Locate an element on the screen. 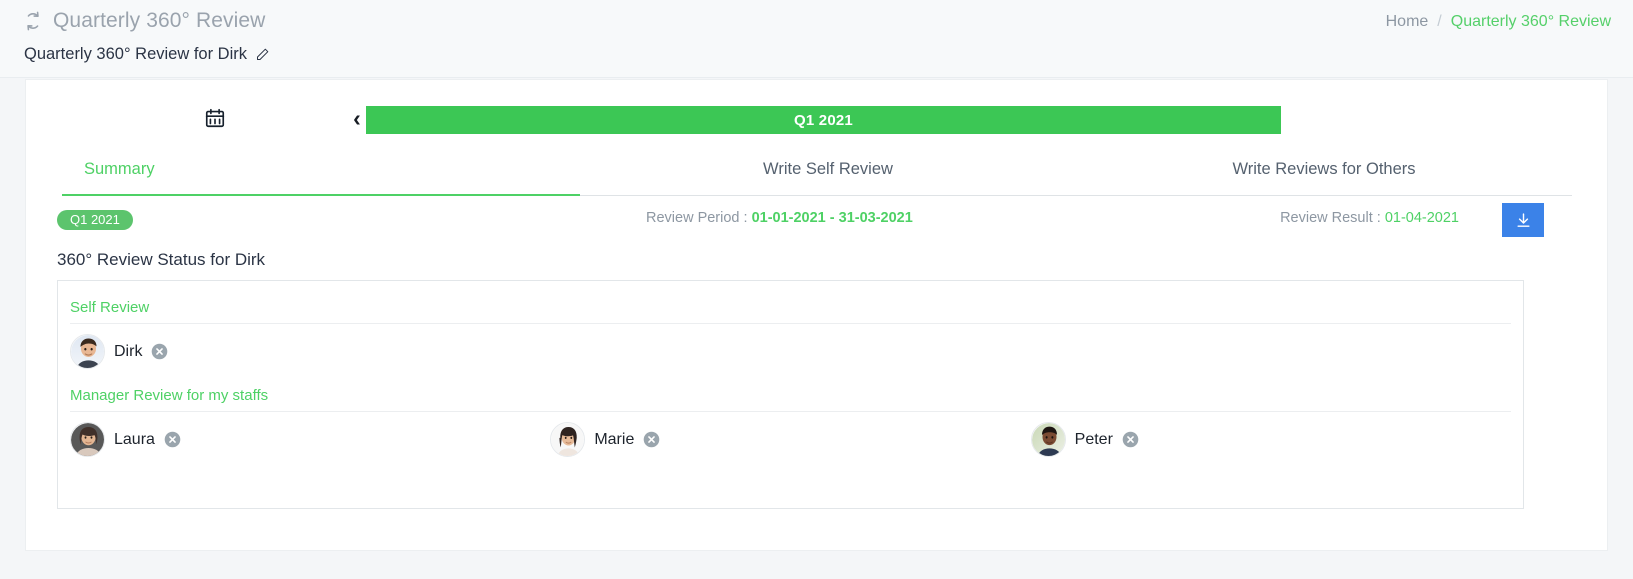  calendar-icon is located at coordinates (215, 118).